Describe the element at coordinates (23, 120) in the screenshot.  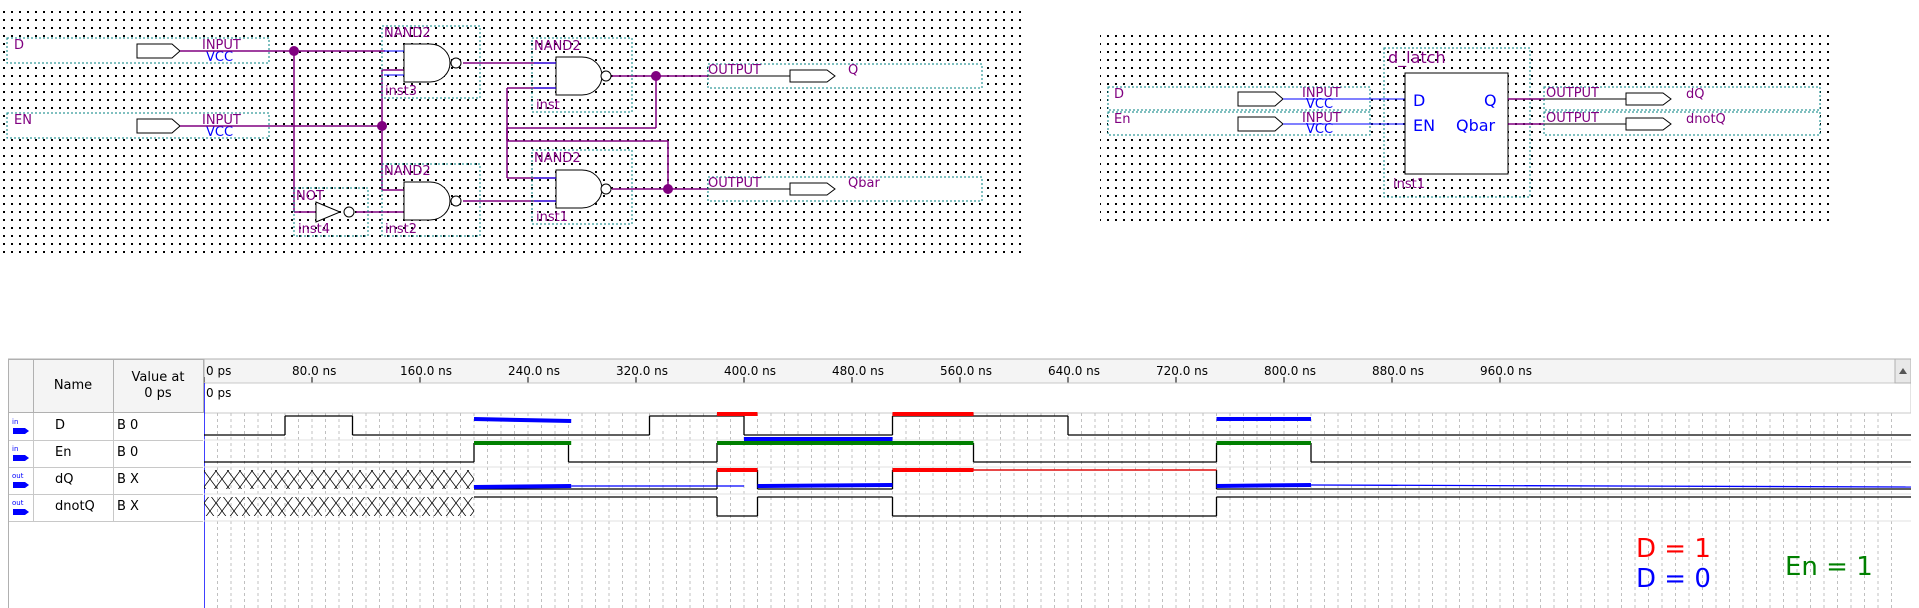
I see `pin-en-name: EN` at that location.